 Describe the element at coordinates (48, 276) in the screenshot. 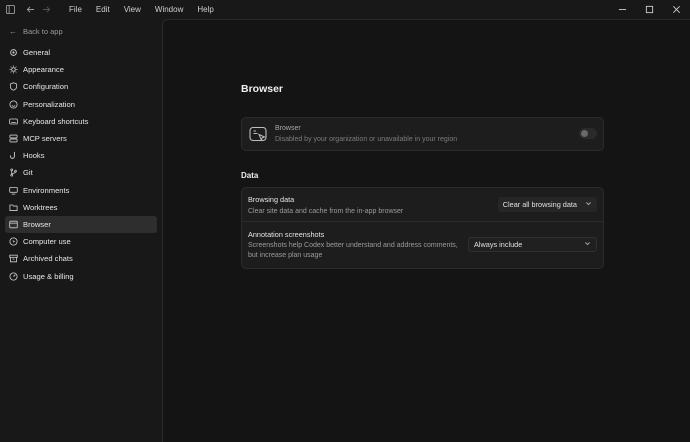

I see `sidebar-item-label: Usage & billing` at that location.